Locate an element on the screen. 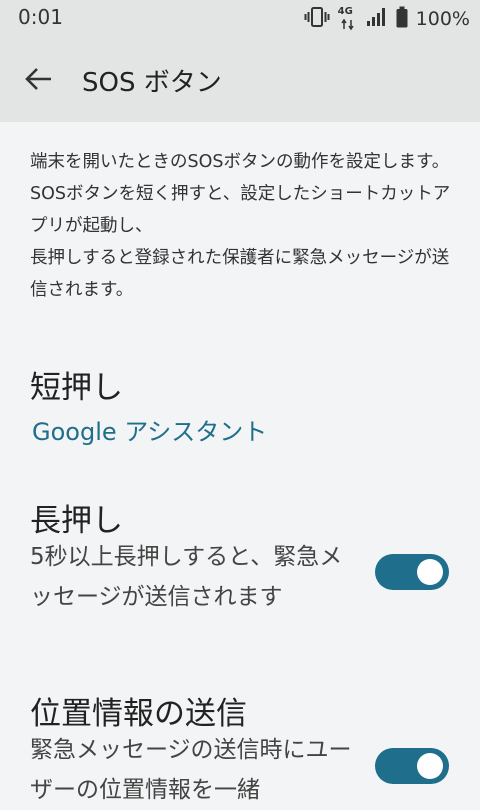 Image resolution: width=480 pixels, height=810 pixels. long-press-toggle is located at coordinates (412, 572).